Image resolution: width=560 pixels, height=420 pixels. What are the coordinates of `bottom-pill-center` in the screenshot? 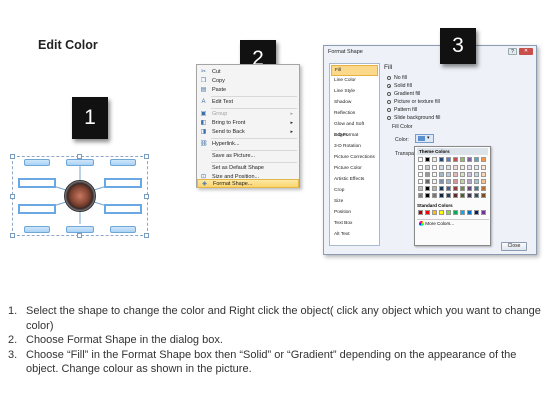 It's located at (80, 229).